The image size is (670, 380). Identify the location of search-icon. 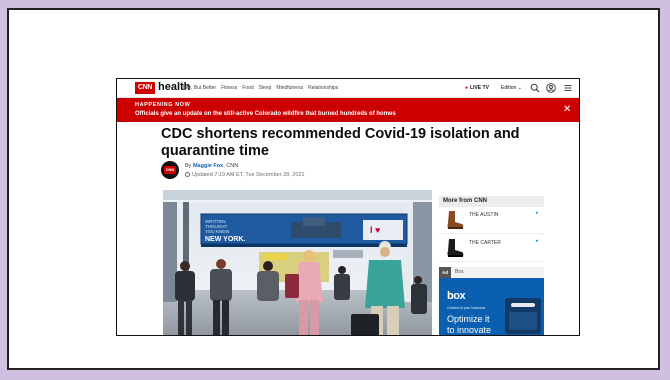
(535, 88).